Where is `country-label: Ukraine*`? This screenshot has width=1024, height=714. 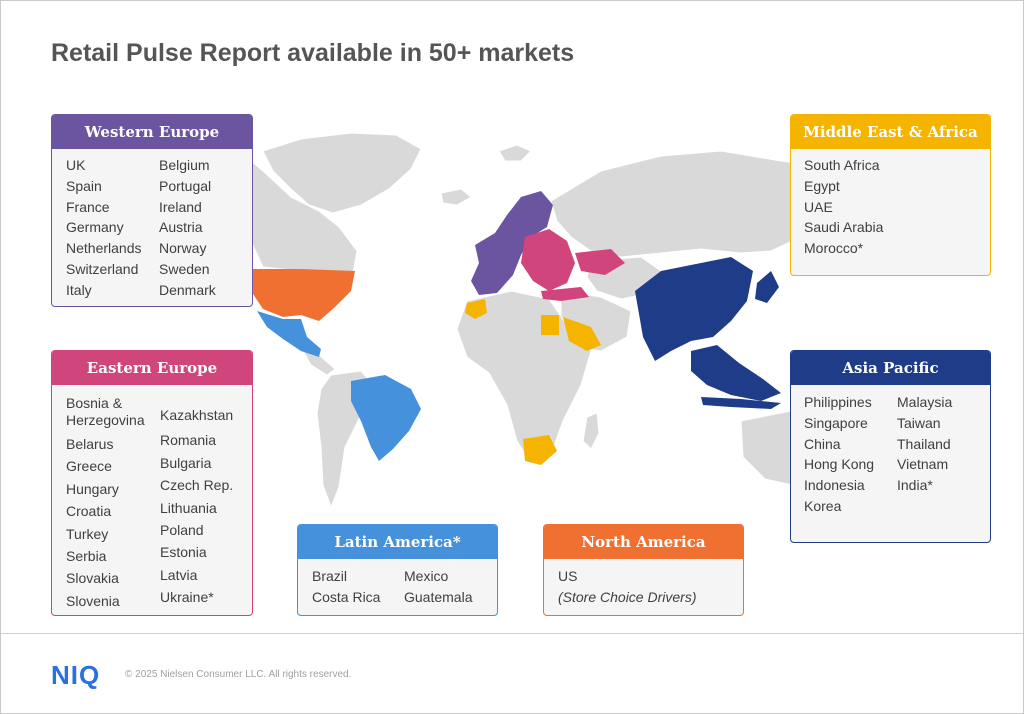
country-label: Ukraine* is located at coordinates (187, 597).